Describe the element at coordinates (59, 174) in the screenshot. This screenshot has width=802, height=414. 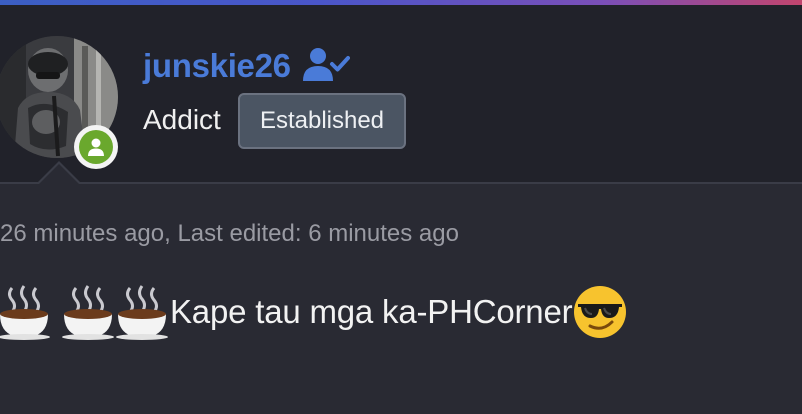
I see `header-pointer-fill` at that location.